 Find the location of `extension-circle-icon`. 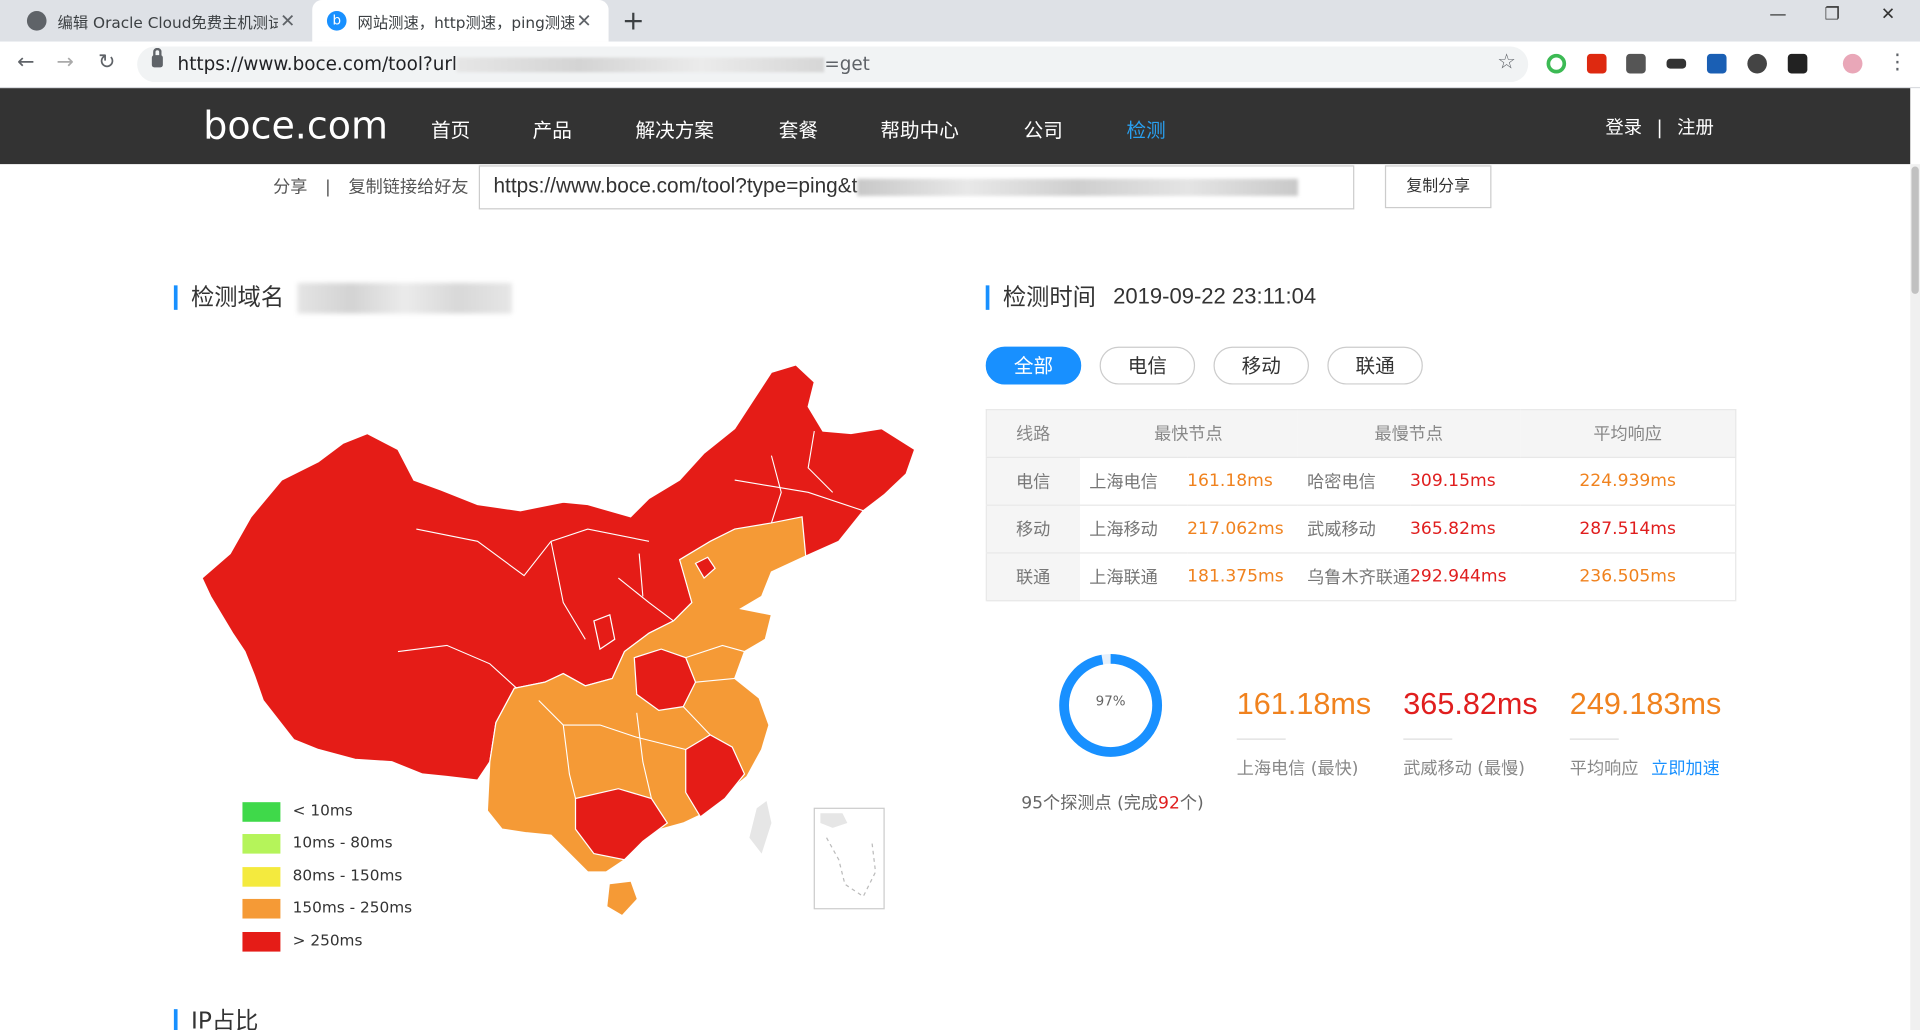

extension-circle-icon is located at coordinates (1556, 63).